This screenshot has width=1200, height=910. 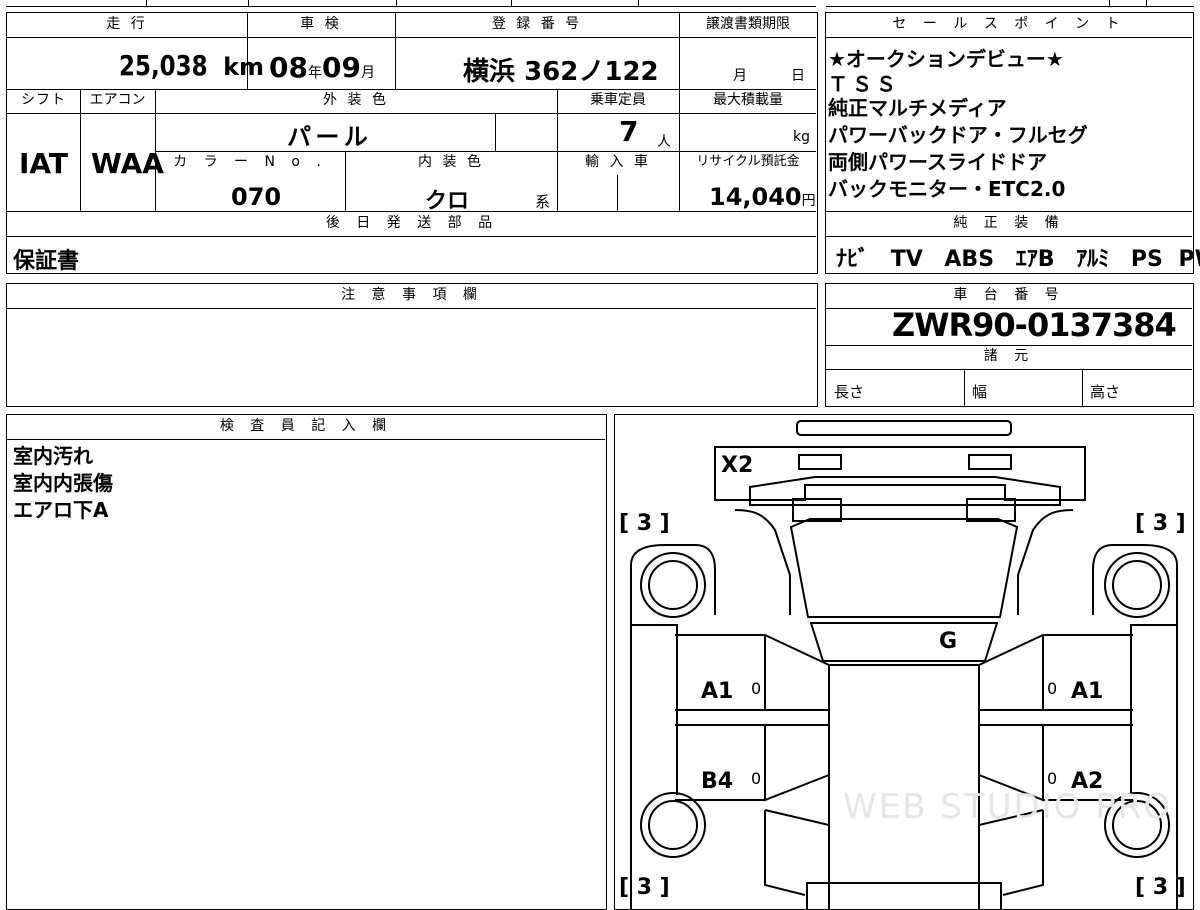 What do you see at coordinates (958, 162) in the screenshot?
I see `sales-point-item: 両側パワースライドドア` at bounding box center [958, 162].